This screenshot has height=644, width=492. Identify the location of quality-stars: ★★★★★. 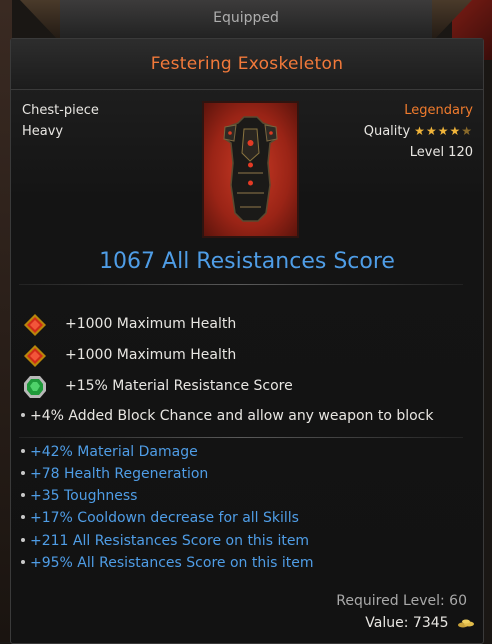
(443, 131).